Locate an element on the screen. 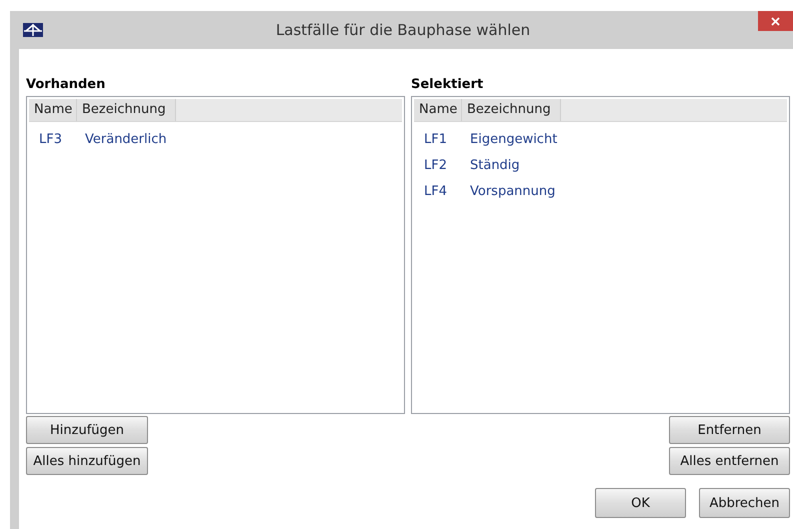 The height and width of the screenshot is (529, 793). list-label: Vorhanden is located at coordinates (66, 85).